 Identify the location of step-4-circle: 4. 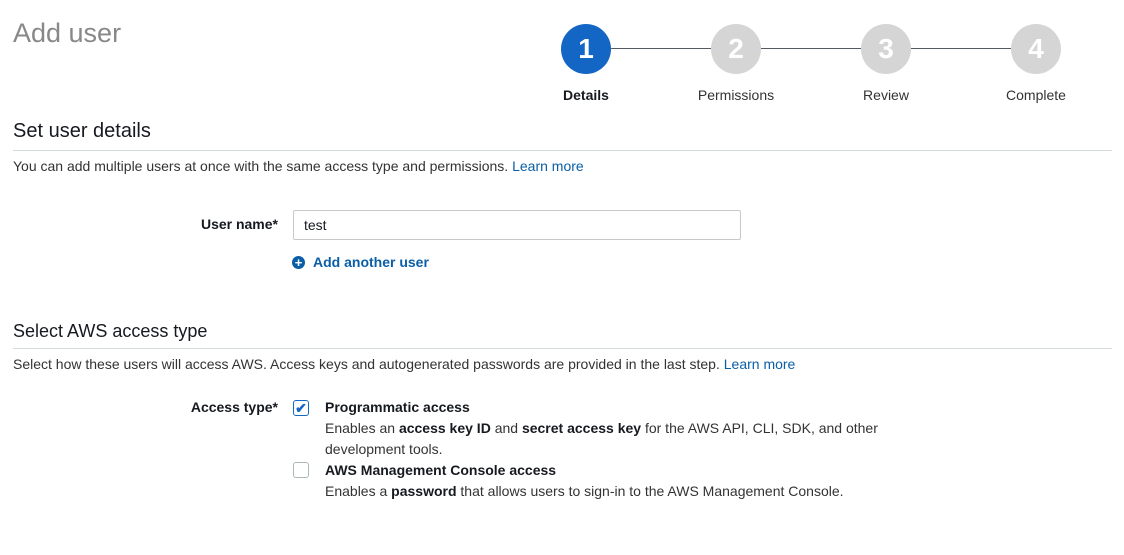
(1036, 49).